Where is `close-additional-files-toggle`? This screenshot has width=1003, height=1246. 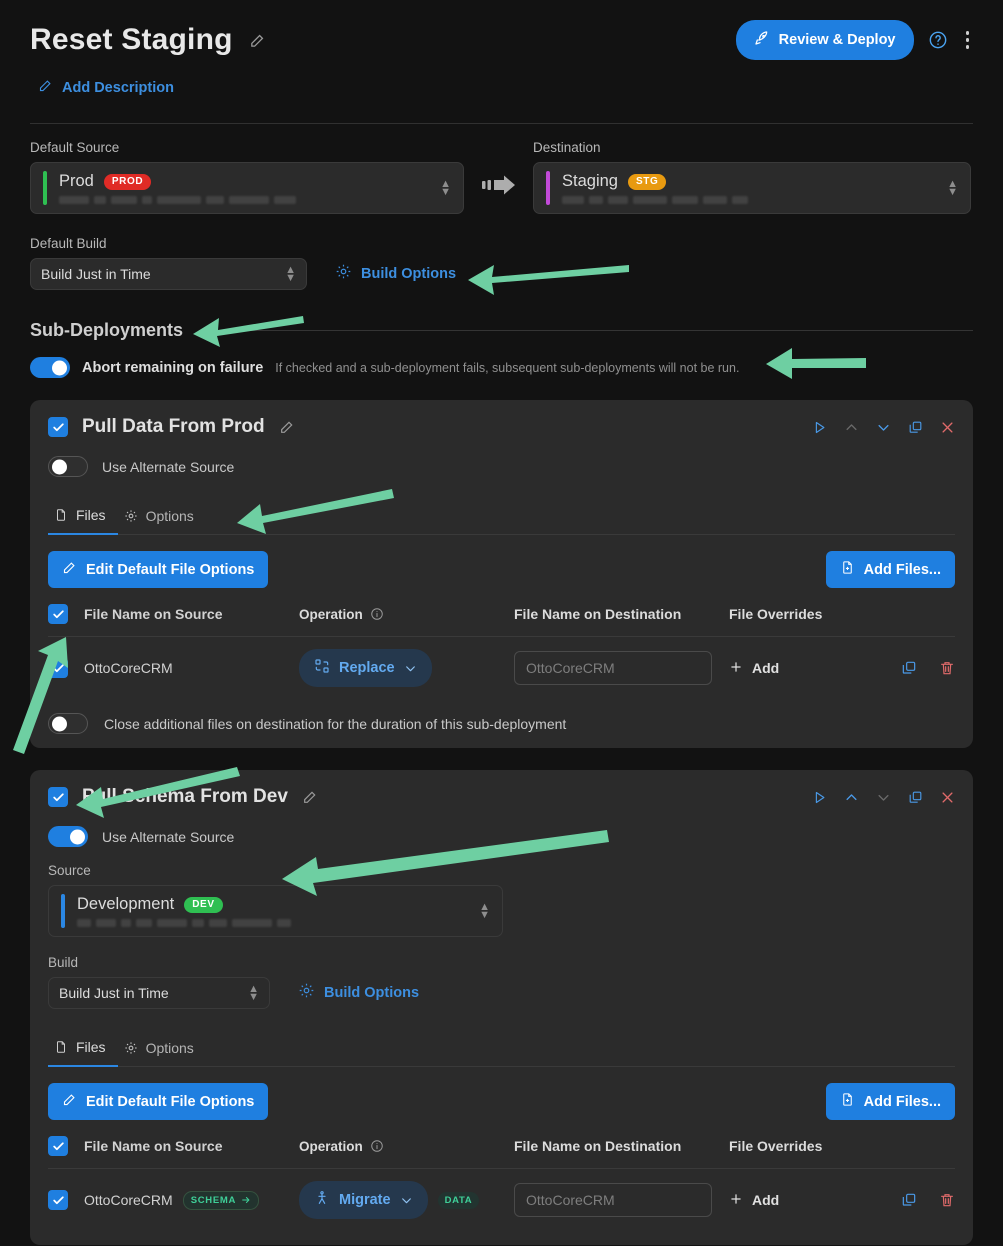
close-additional-files-toggle is located at coordinates (68, 723).